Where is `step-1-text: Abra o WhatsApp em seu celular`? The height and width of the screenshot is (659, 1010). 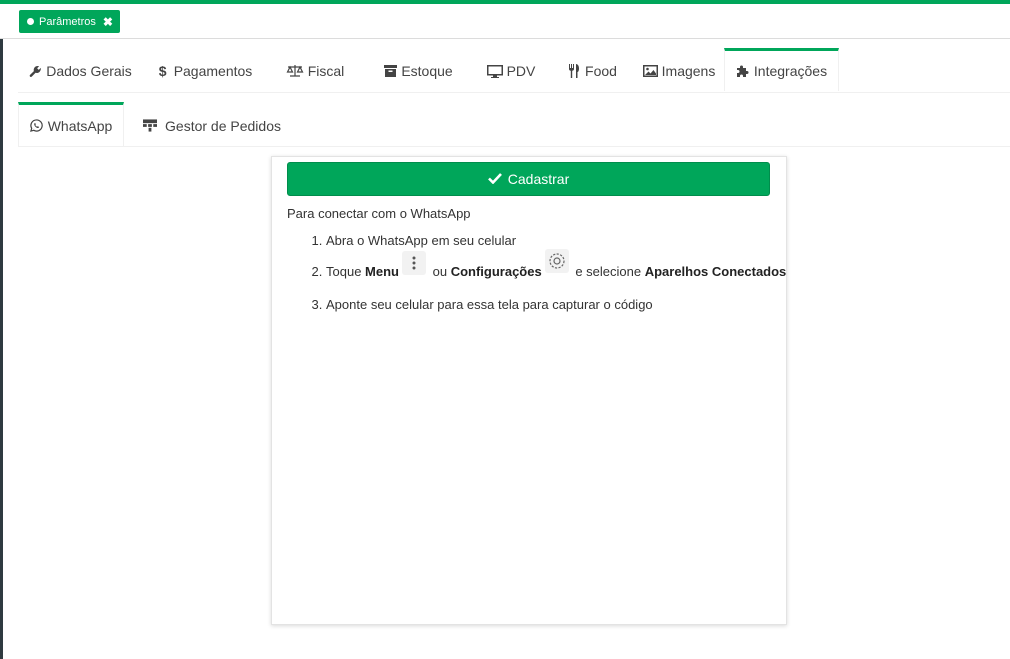 step-1-text: Abra o WhatsApp em seu celular is located at coordinates (421, 240).